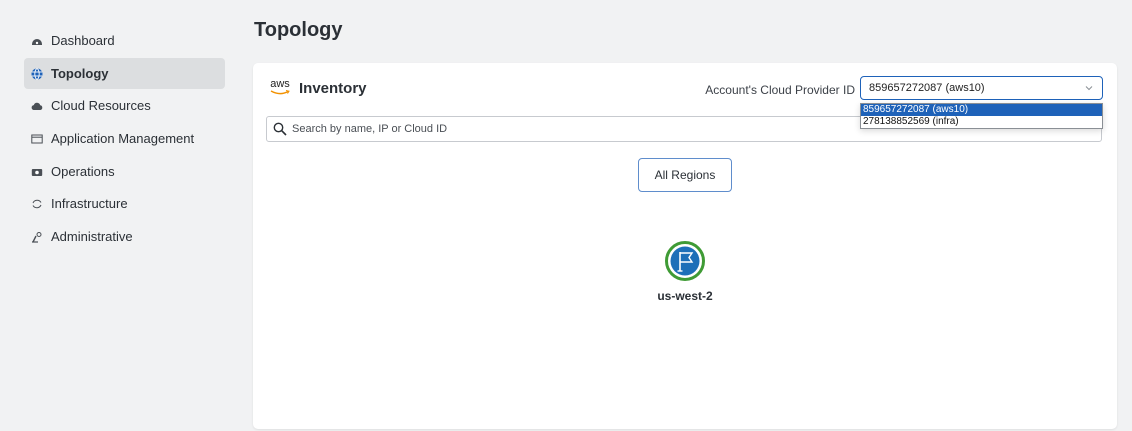 The image size is (1132, 431). What do you see at coordinates (101, 105) in the screenshot?
I see `sidebar-item-label: Cloud Resources` at bounding box center [101, 105].